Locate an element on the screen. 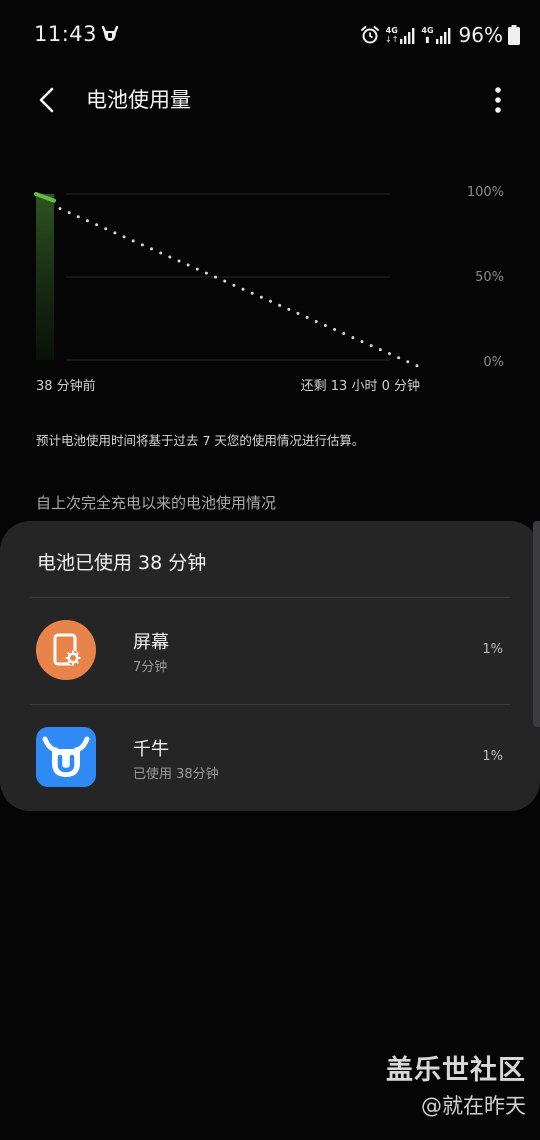 The width and height of the screenshot is (540, 1140). usage-item-duration: 7分钟 is located at coordinates (150, 667).